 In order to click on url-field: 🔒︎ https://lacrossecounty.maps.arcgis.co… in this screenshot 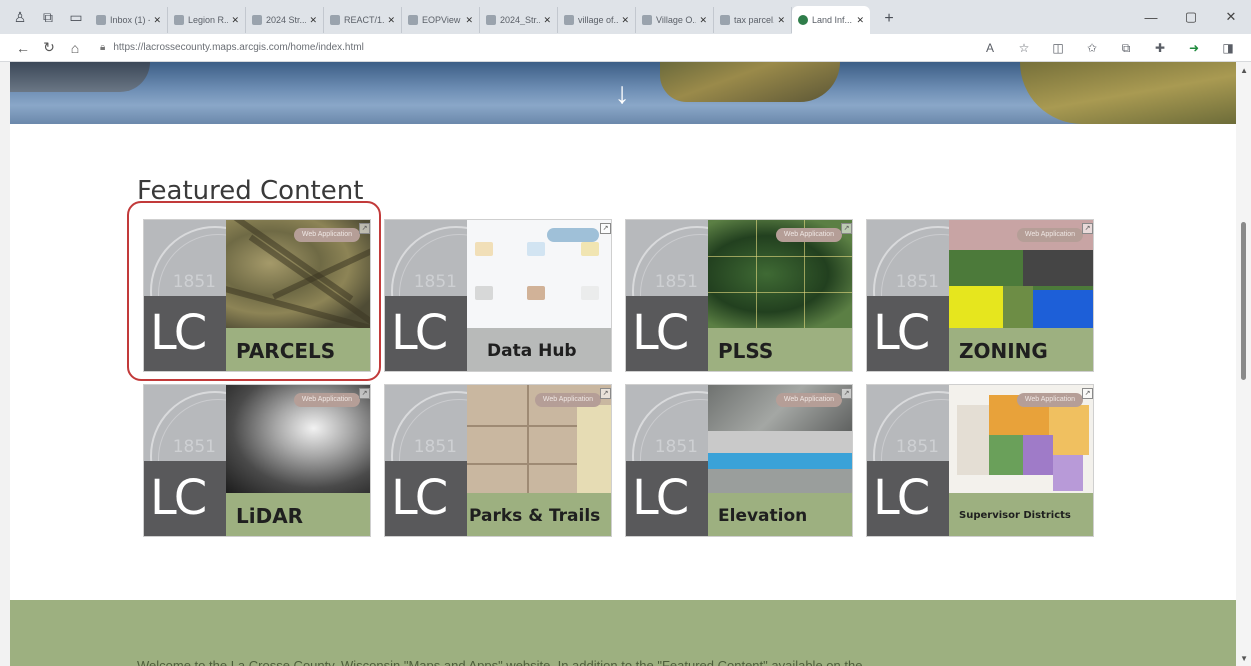, I will do `click(500, 47)`.